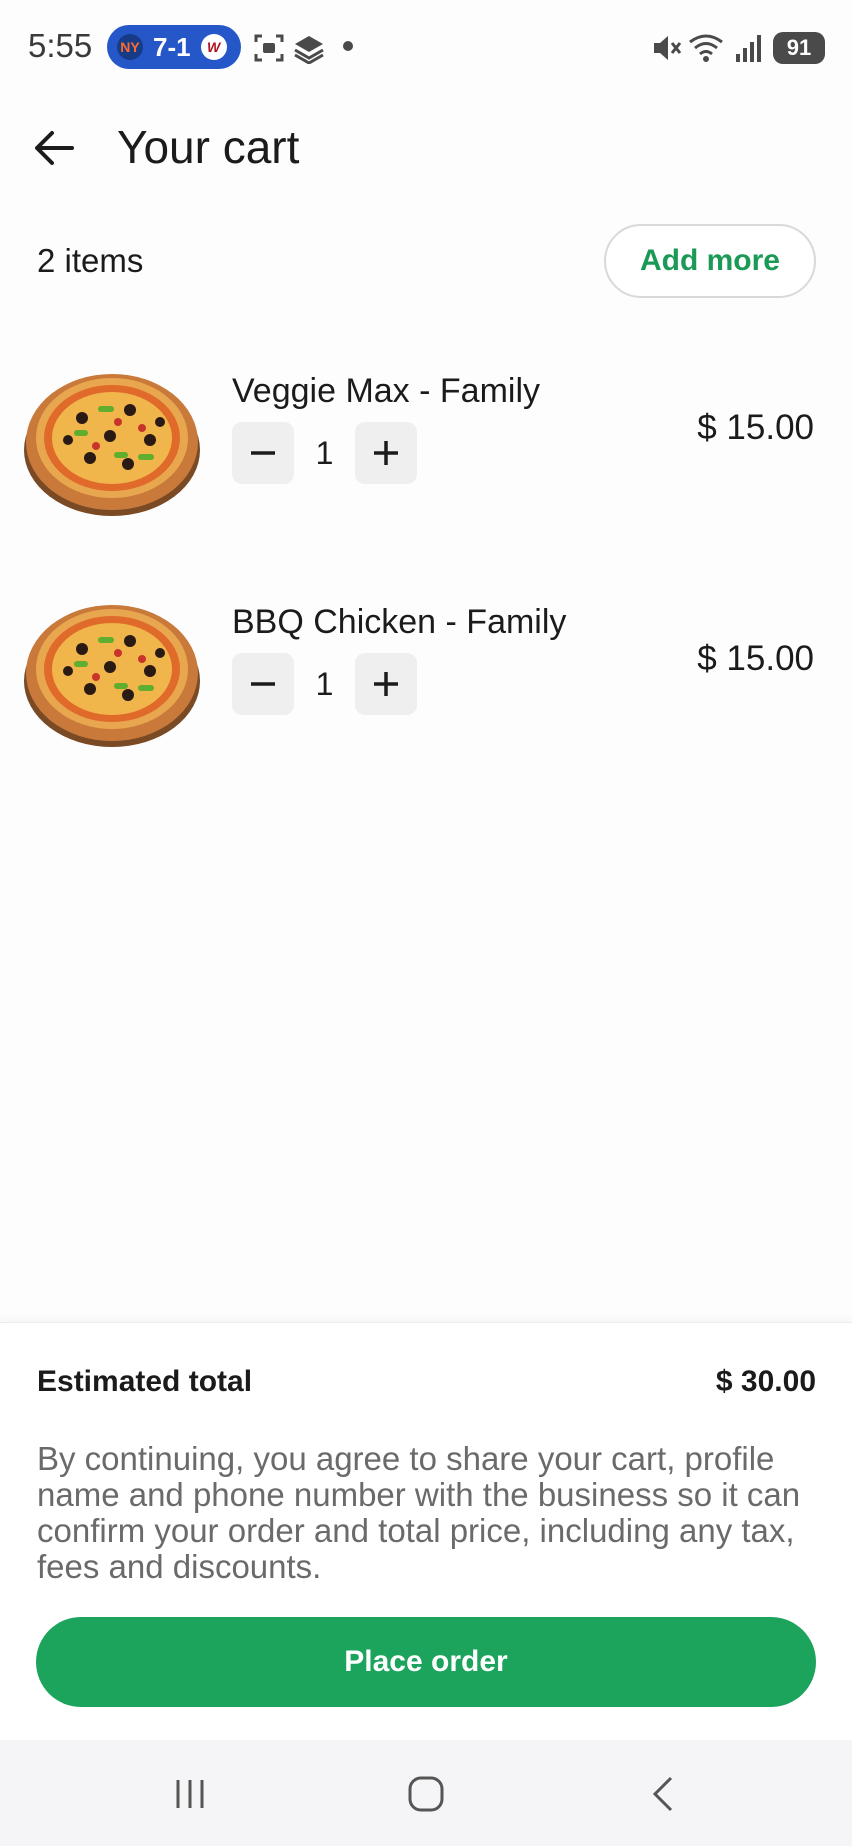 This screenshot has height=1846, width=852. What do you see at coordinates (208, 147) in the screenshot?
I see `page-title: Your cart` at bounding box center [208, 147].